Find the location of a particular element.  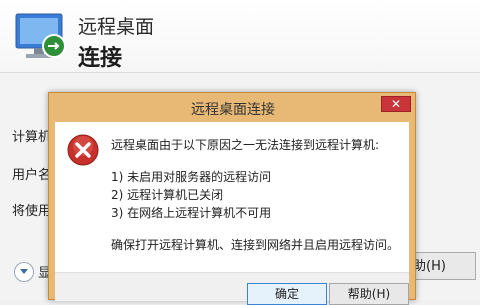

reason-3: 3) 在网络上远程计算机不可用 is located at coordinates (191, 213).